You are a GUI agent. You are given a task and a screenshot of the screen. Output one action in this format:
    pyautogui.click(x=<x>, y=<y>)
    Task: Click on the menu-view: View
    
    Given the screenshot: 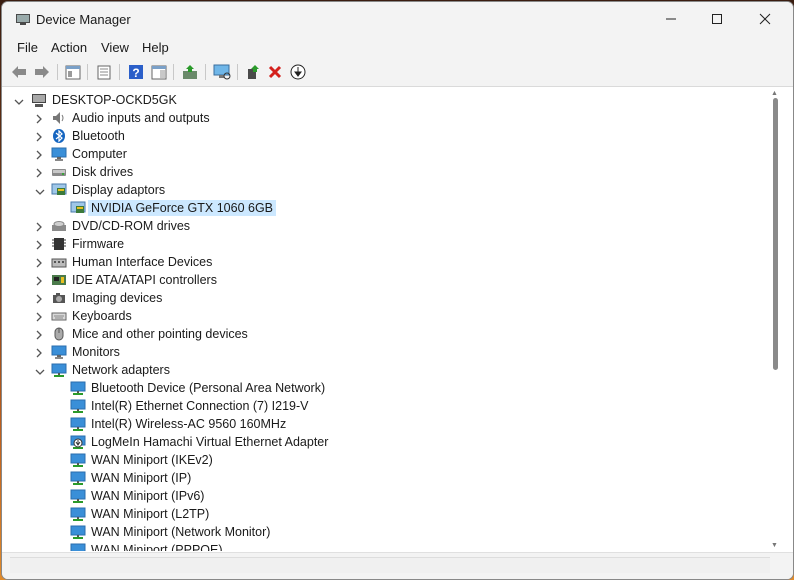 What is the action you would take?
    pyautogui.click(x=115, y=47)
    